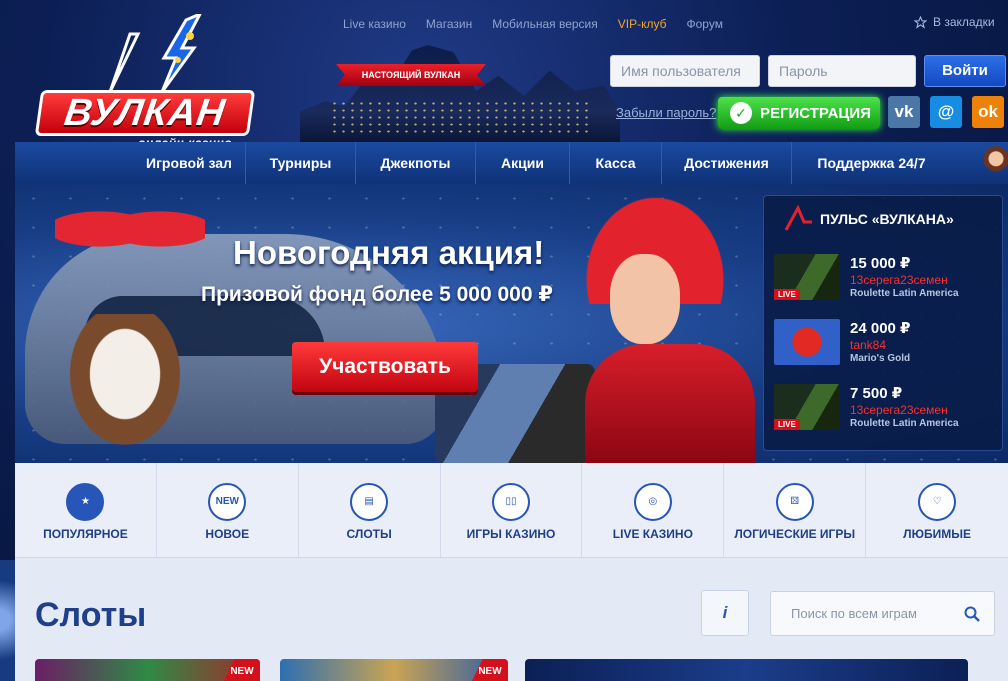 The height and width of the screenshot is (681, 1008). I want to click on category-label: ЛЮБИМЫЕ, so click(937, 534).